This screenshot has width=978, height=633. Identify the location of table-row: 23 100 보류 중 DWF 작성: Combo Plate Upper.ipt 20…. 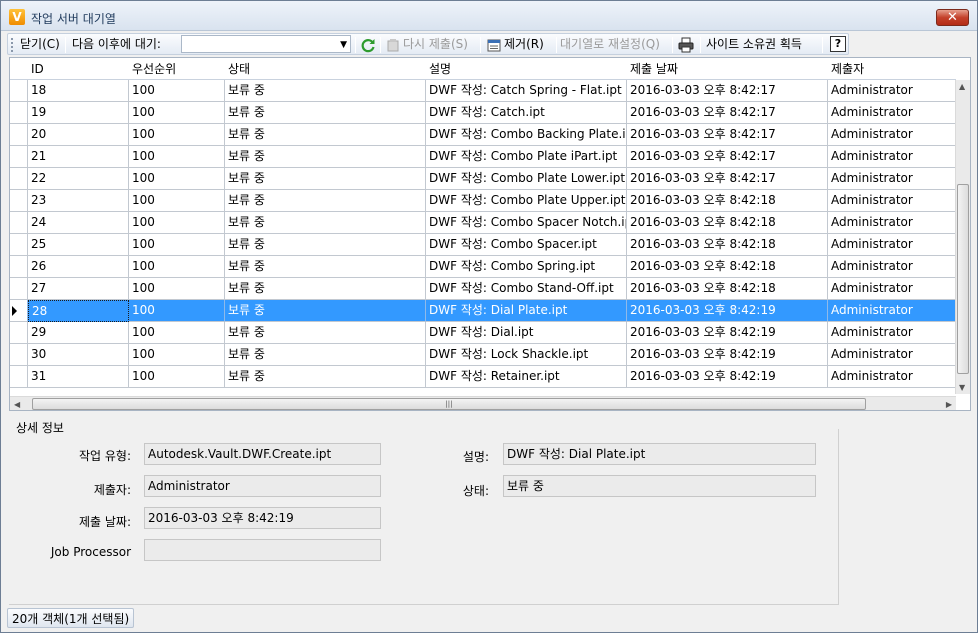
(483, 201).